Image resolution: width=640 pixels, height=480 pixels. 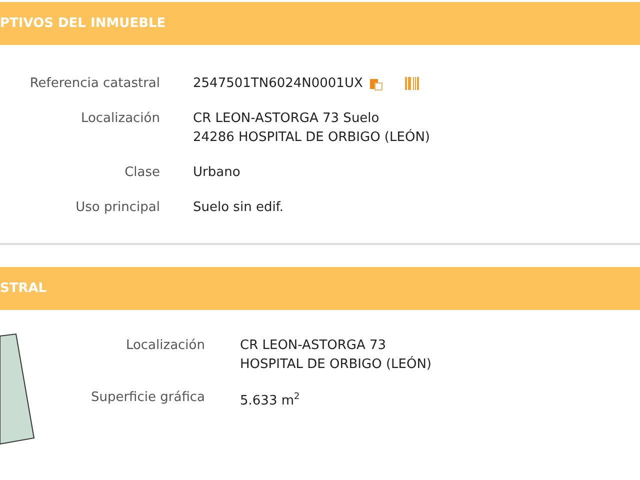 I want to click on field-value: 5.633 m$^{2}$, so click(x=270, y=400).